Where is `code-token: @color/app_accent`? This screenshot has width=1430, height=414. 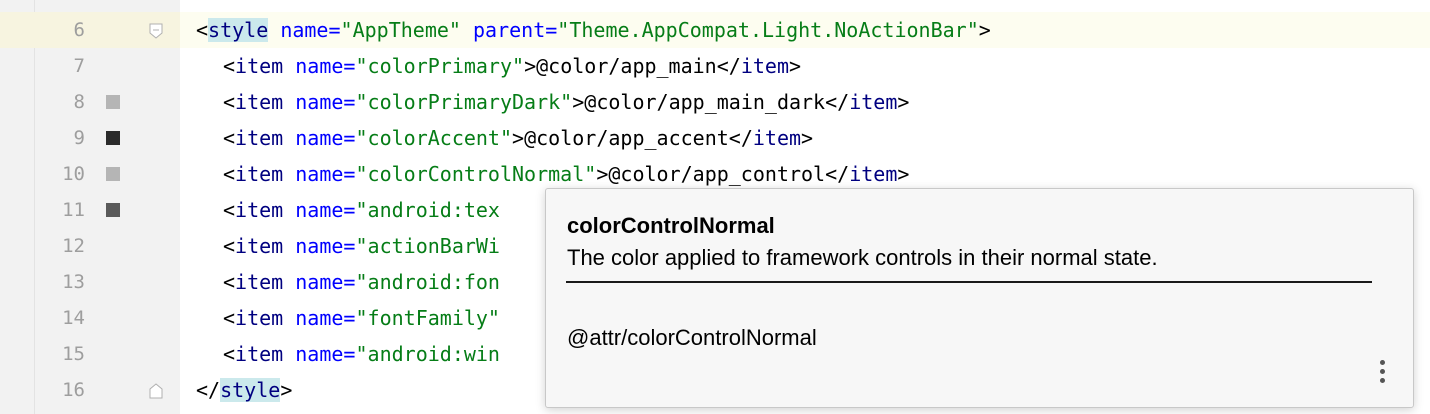 code-token: @color/app_accent is located at coordinates (626, 138).